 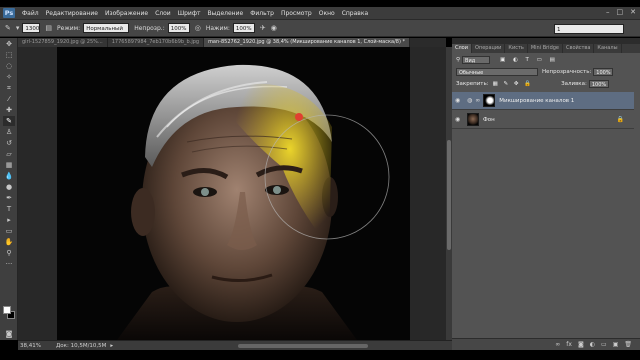 I want to click on layer-filter-row: ⚲ Вид ▣ ◐ T ▭ ▤, so click(x=507, y=60).